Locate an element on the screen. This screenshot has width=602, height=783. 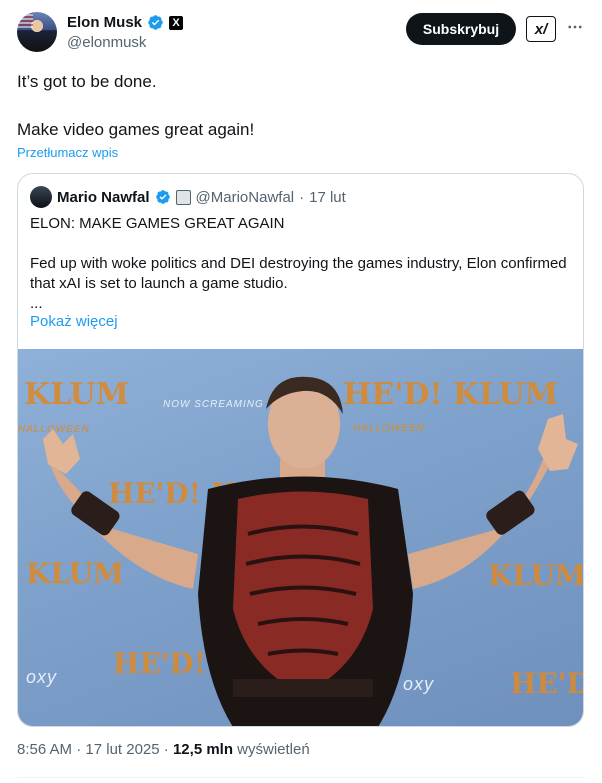
x-affiliation-icon: X is located at coordinates (176, 22).